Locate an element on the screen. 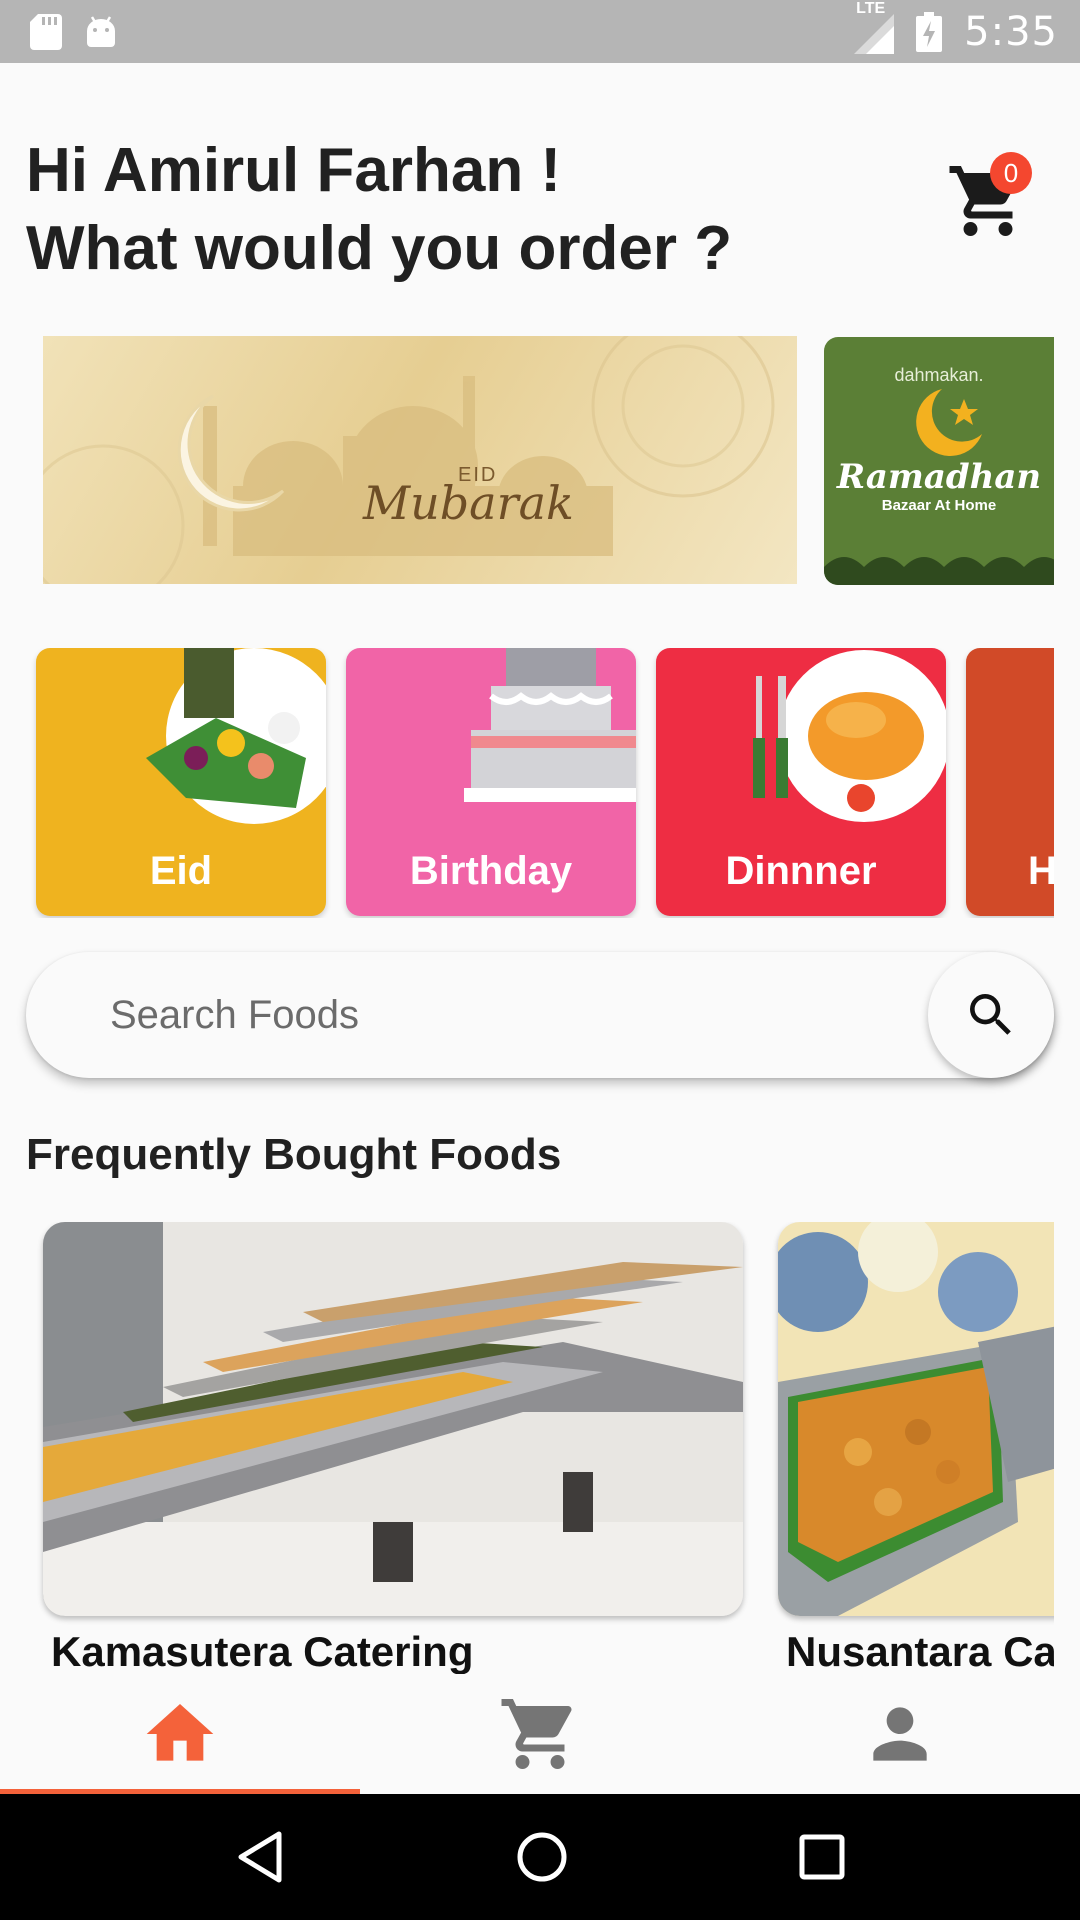 The image size is (1080, 1920). nav-home is located at coordinates (180, 1734).